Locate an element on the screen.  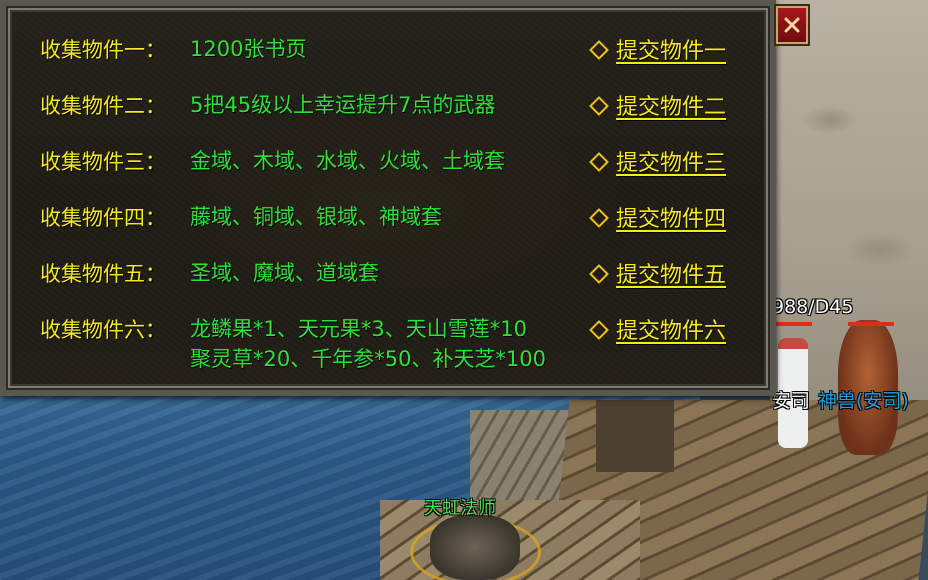
submit-item-link: 提交物件四 is located at coordinates (657, 217).